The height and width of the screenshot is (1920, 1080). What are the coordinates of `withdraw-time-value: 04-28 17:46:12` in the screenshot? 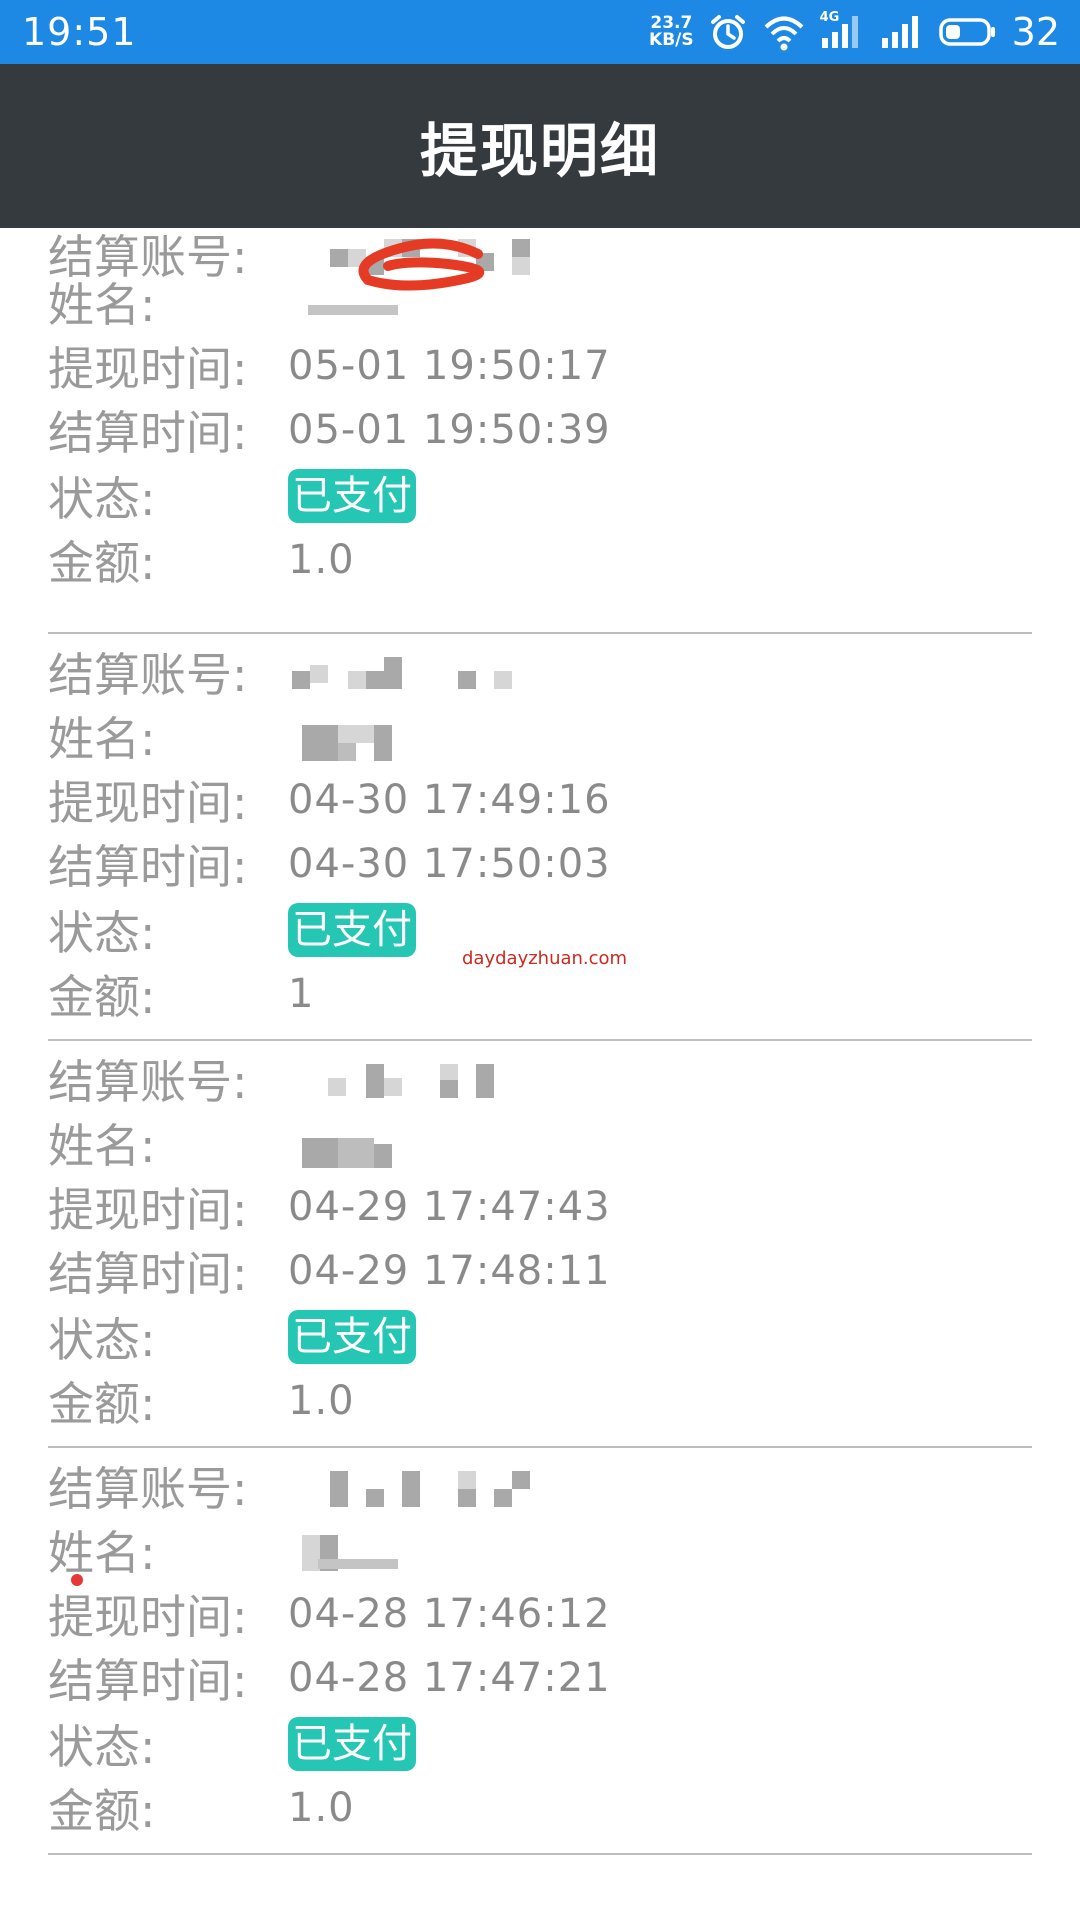 It's located at (449, 1614).